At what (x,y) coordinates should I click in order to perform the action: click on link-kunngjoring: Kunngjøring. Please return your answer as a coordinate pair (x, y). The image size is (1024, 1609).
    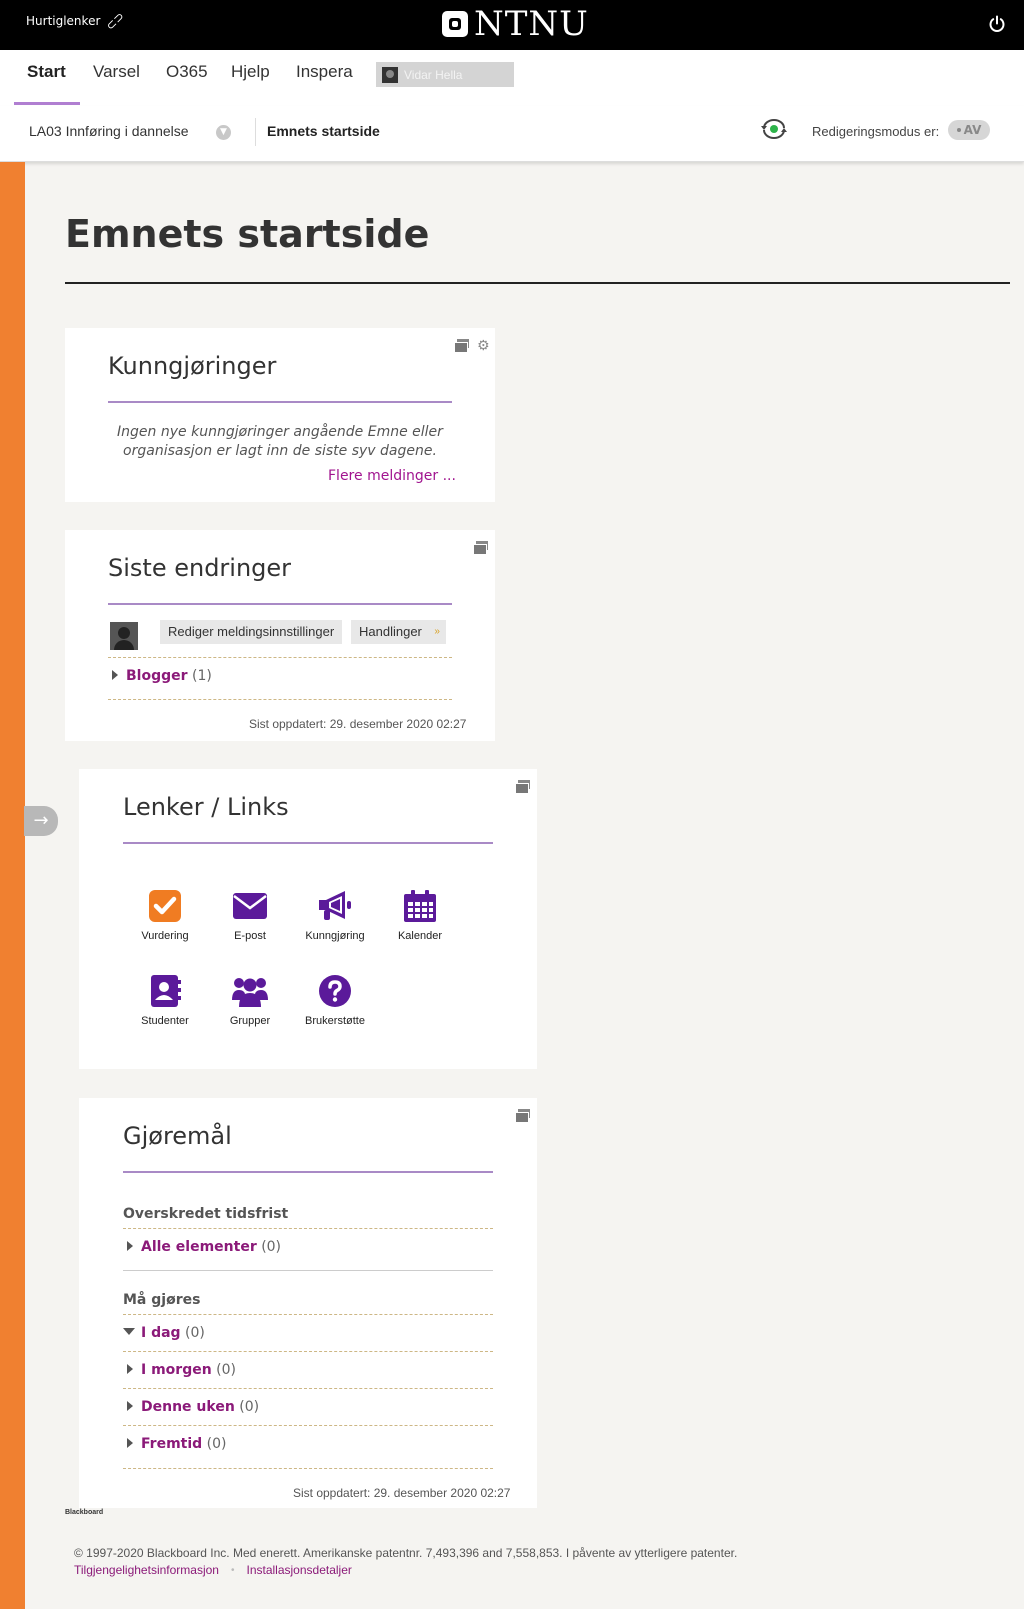
    Looking at the image, I should click on (335, 915).